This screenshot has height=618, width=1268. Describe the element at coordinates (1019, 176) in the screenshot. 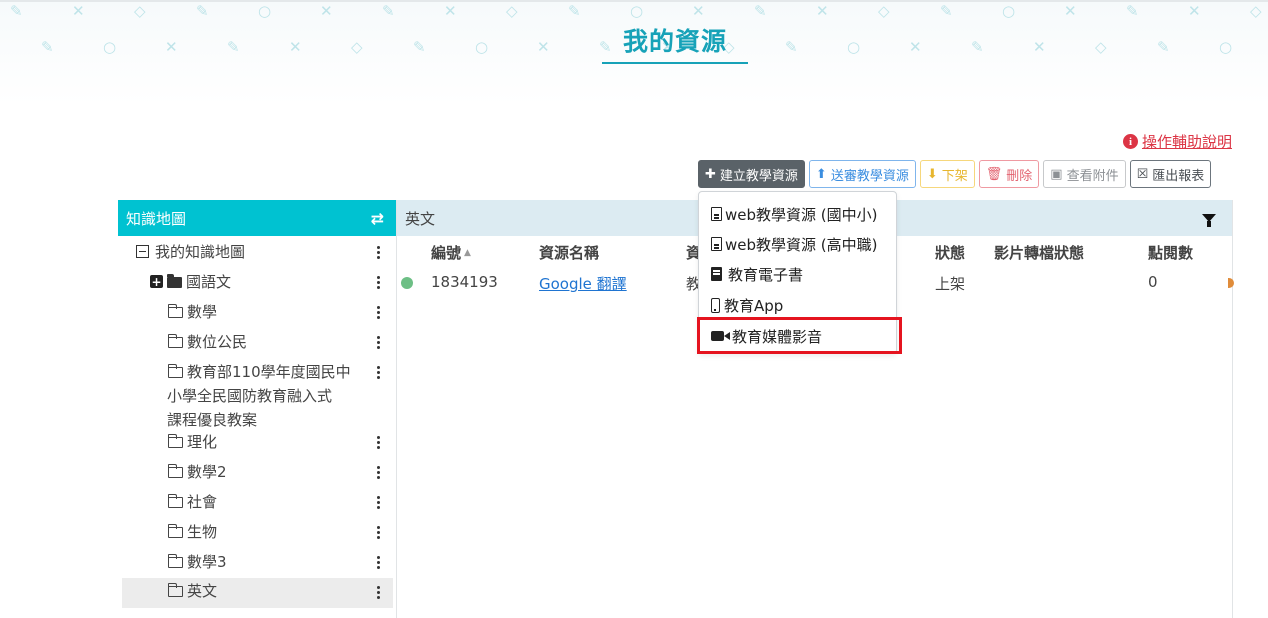

I see `delete-label: 刪除` at that location.